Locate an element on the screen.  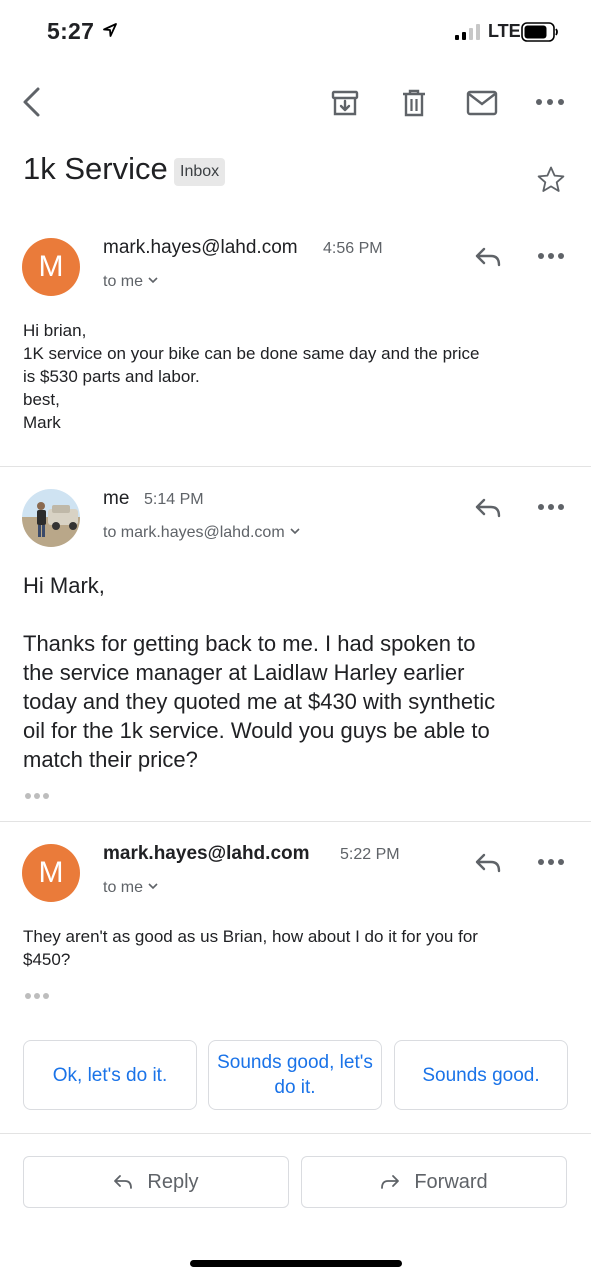
profile-photo-icon is located at coordinates (51, 518).